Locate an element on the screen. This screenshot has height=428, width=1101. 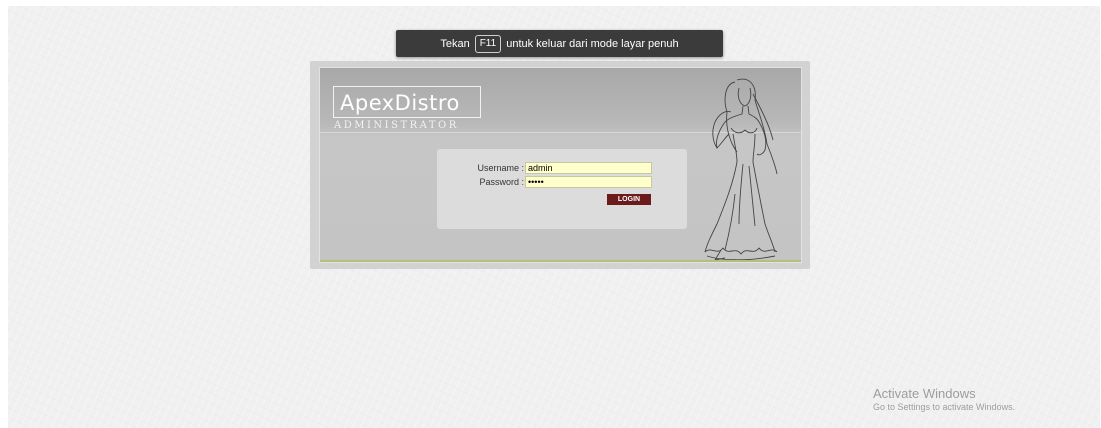
password-label: Password : is located at coordinates (501, 182).